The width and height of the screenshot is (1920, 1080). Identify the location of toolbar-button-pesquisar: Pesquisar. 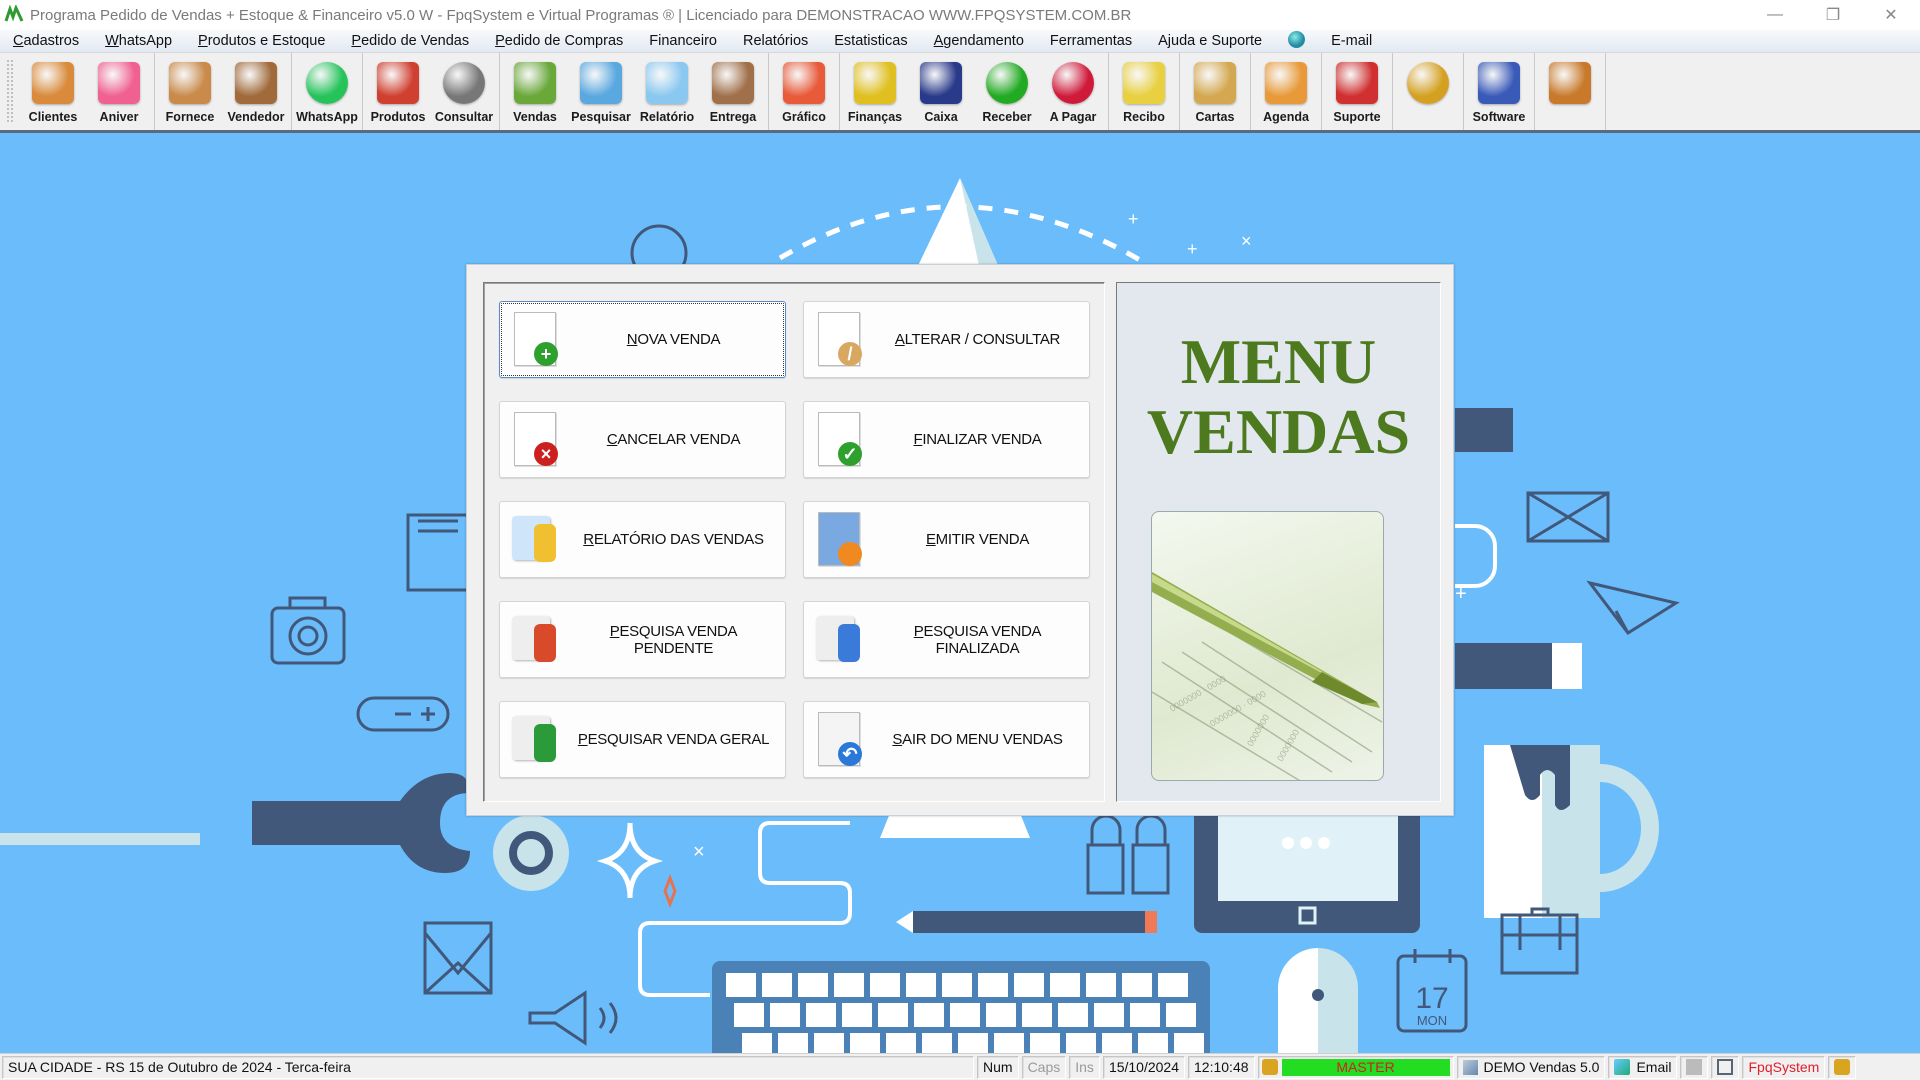
(601, 91).